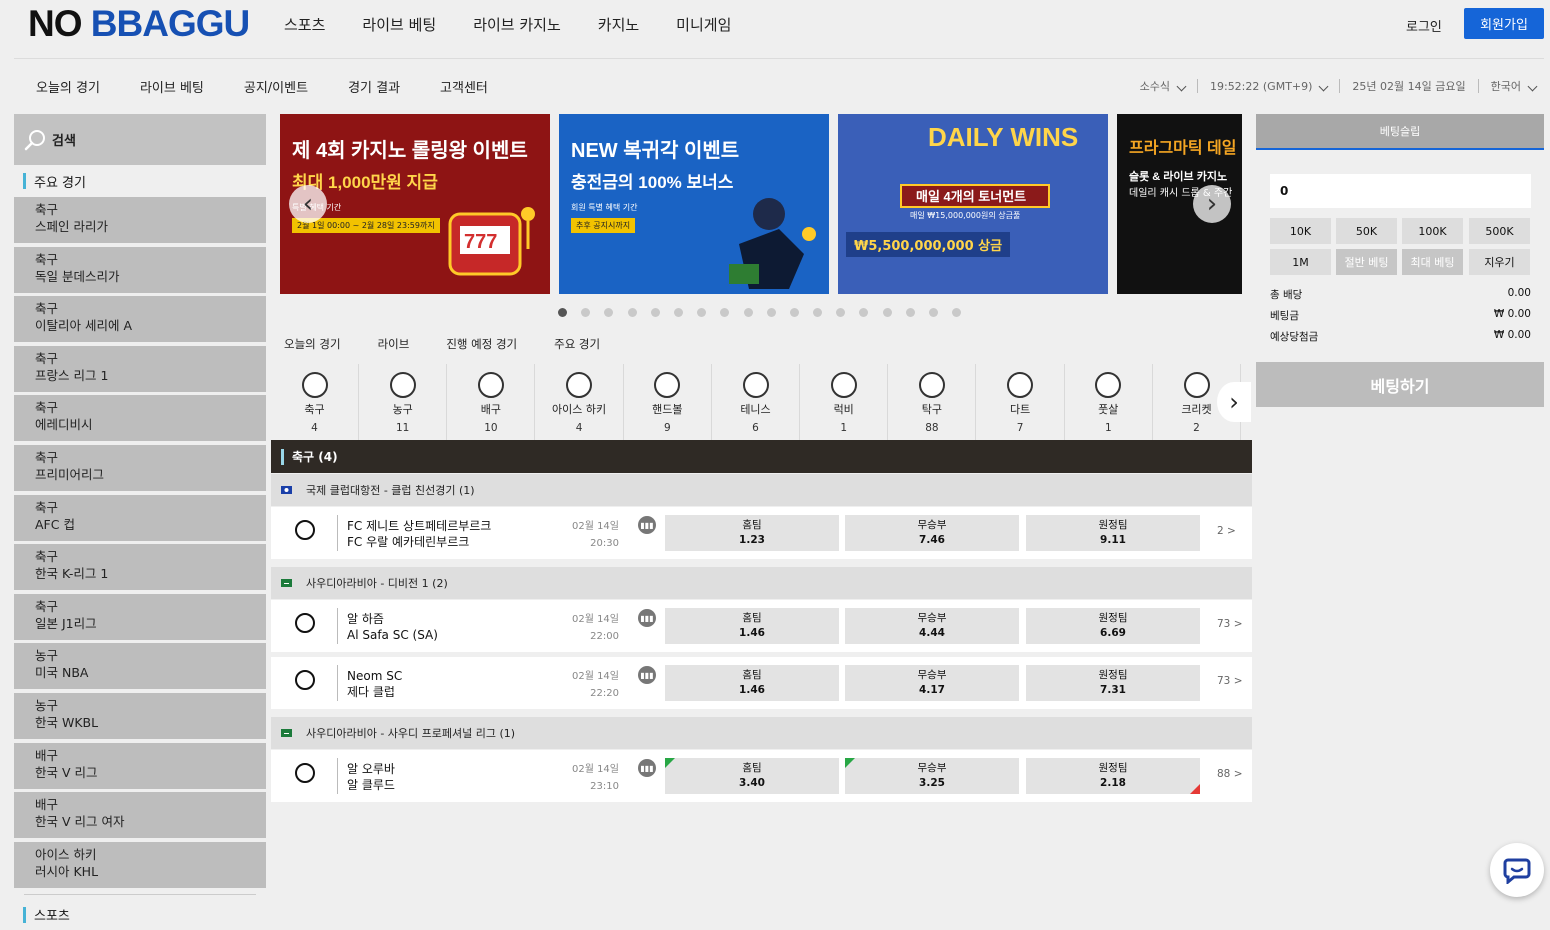 The height and width of the screenshot is (930, 1550). What do you see at coordinates (140, 864) in the screenshot?
I see `sidebar-league-item: 아이스 하키 러시아 KHL` at bounding box center [140, 864].